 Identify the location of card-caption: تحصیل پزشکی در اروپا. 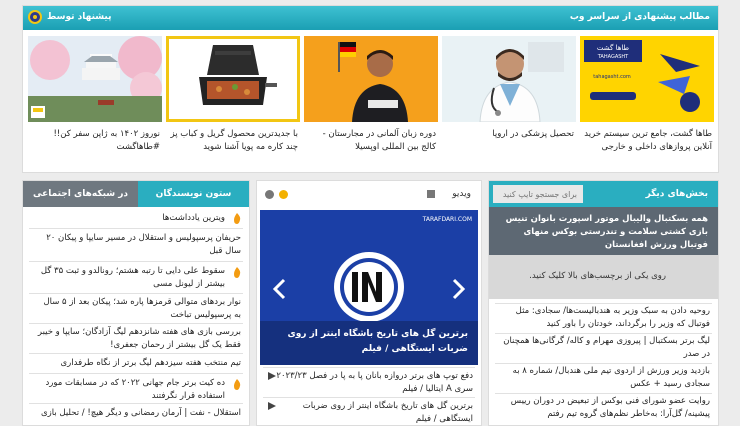
(533, 134).